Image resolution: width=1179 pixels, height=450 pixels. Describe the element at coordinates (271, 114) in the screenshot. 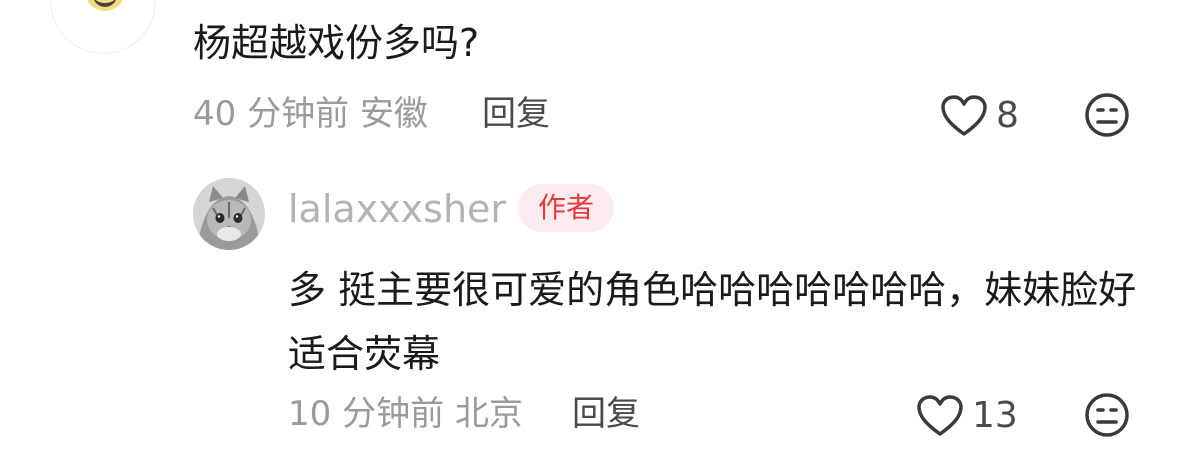

I see `comment-time: 40 分钟前` at that location.